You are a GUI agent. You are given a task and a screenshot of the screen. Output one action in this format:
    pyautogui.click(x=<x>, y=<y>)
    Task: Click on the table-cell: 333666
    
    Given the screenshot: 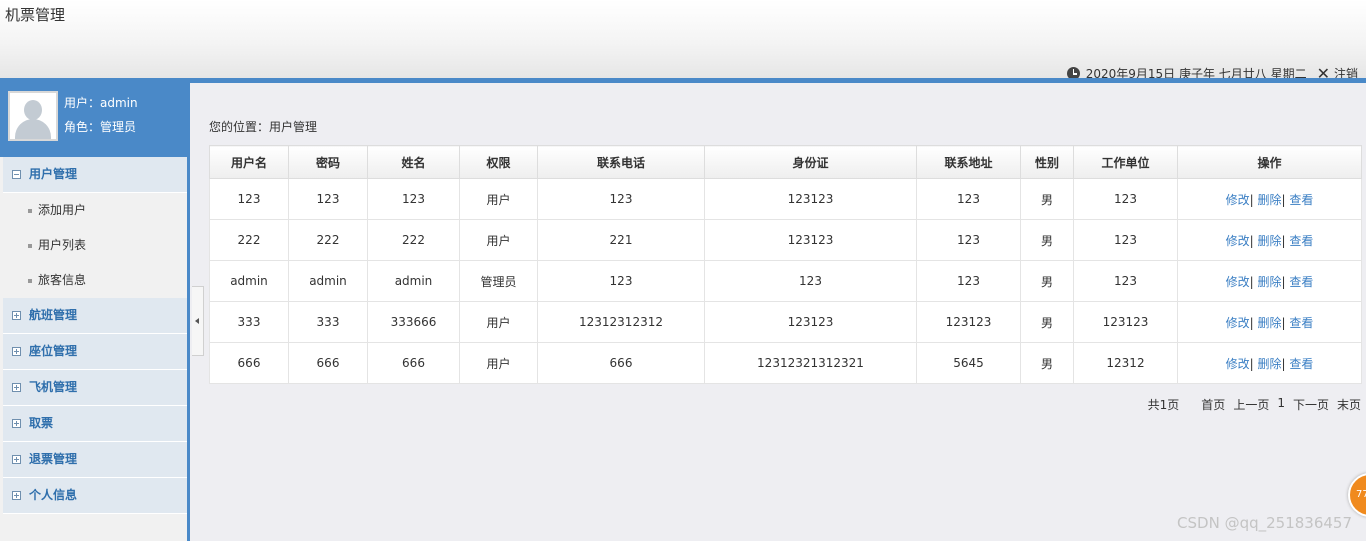 What is the action you would take?
    pyautogui.click(x=413, y=322)
    